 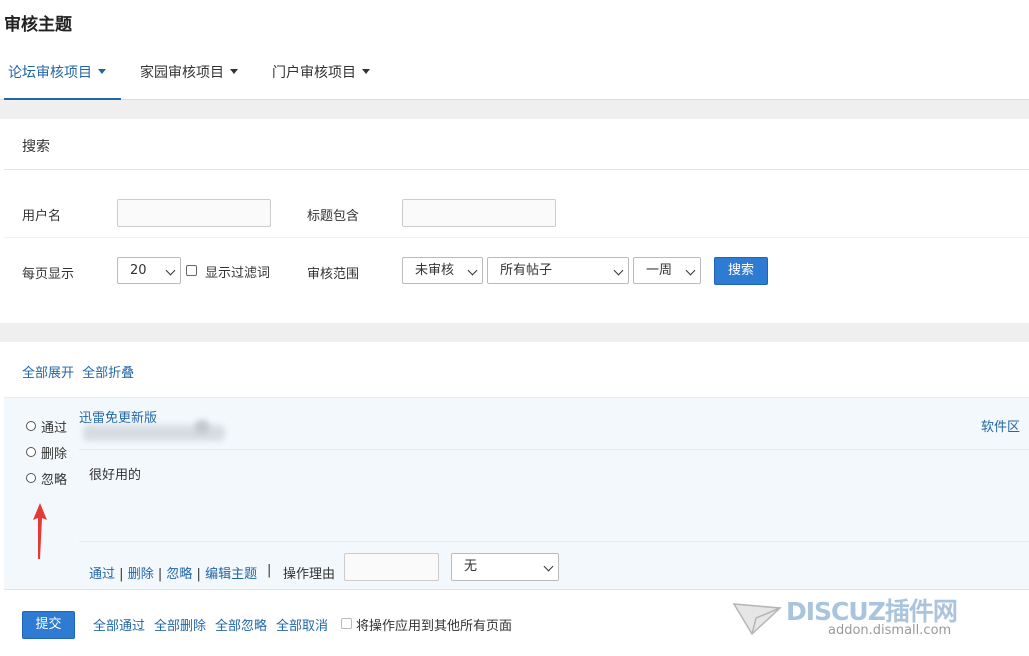 I want to click on status-select: 未审核, so click(x=442, y=270).